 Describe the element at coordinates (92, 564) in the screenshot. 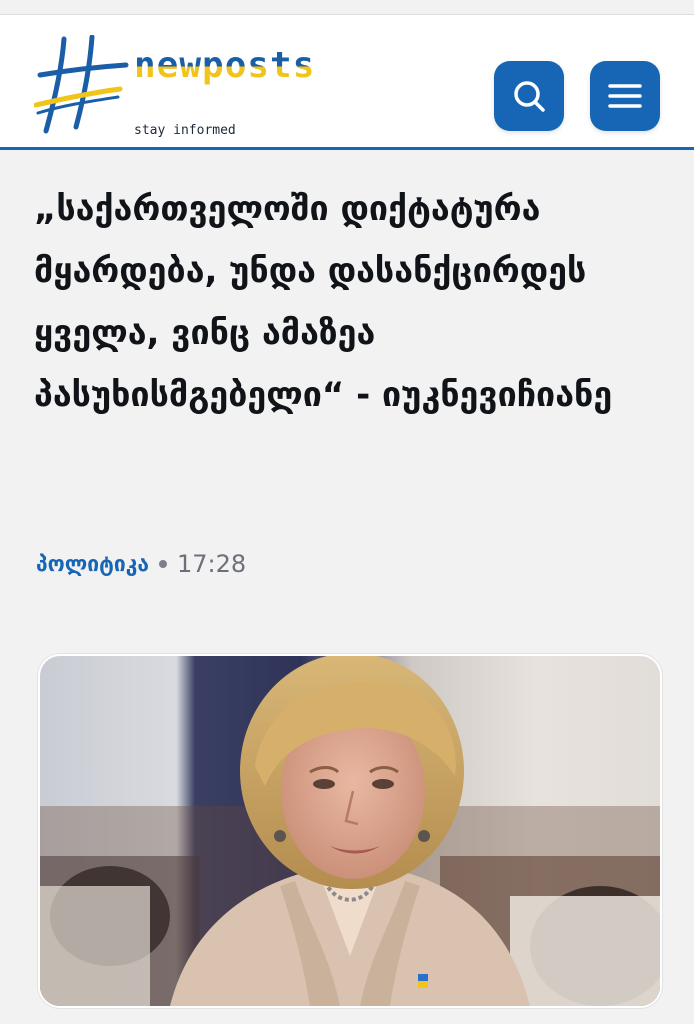

I see `category-link: პოლიტიკა` at that location.